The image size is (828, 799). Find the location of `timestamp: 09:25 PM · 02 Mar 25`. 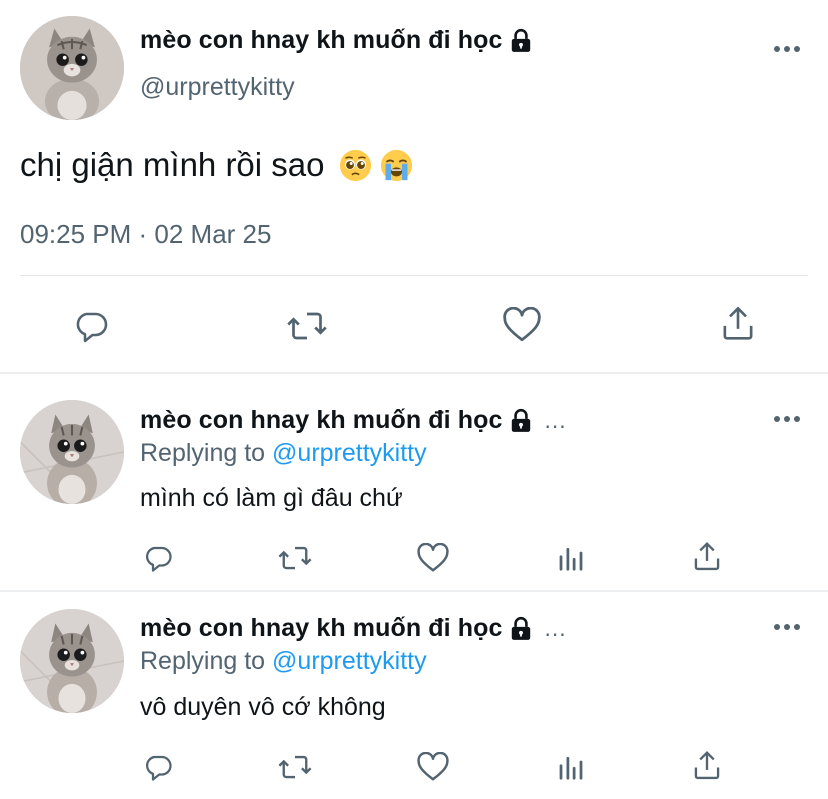

timestamp: 09:25 PM · 02 Mar 25 is located at coordinates (145, 234).